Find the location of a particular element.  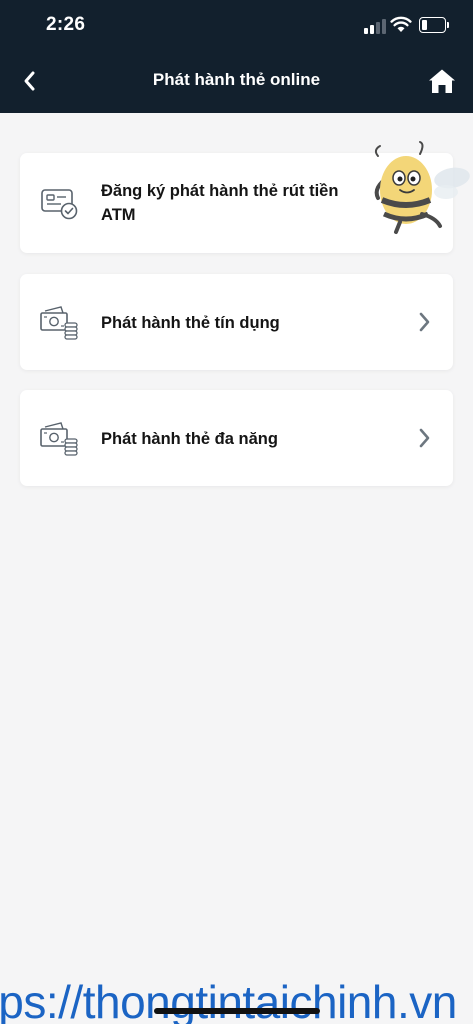

menu-item-label: Phát hành thẻ đa năng is located at coordinates (189, 439).